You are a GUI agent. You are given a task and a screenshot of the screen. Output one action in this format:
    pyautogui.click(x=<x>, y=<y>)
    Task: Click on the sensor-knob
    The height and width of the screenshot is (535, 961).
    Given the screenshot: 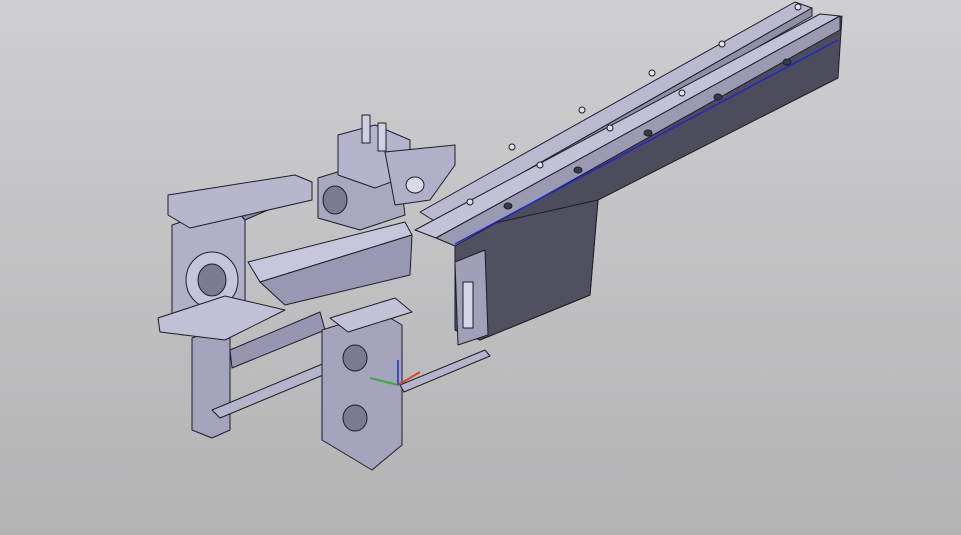 What is the action you would take?
    pyautogui.click(x=415, y=185)
    